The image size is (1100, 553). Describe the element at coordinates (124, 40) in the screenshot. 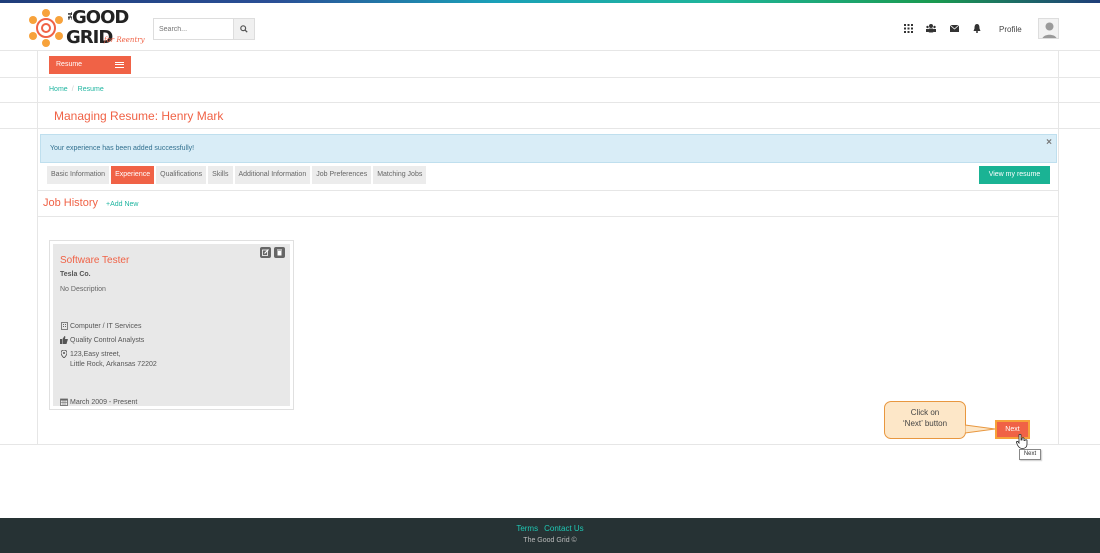

I see `logo-tagline: for Reentry` at that location.